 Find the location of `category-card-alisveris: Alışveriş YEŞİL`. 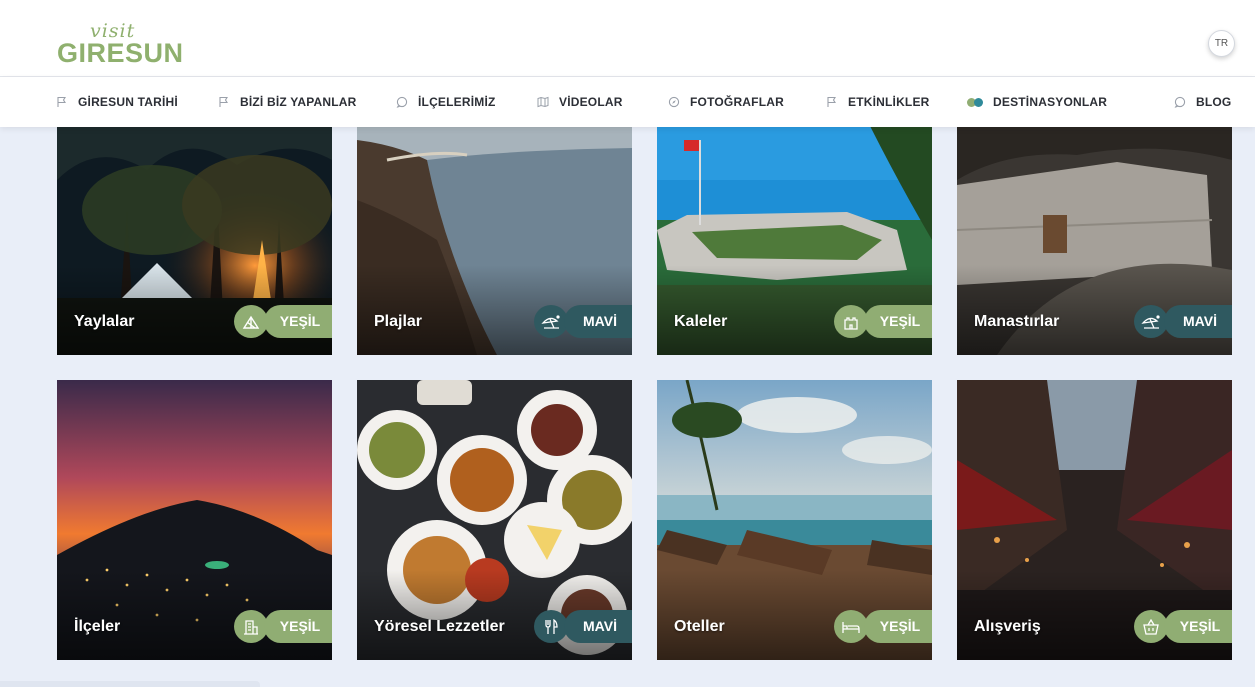

category-card-alisveris: Alışveriş YEŞİL is located at coordinates (1094, 520).